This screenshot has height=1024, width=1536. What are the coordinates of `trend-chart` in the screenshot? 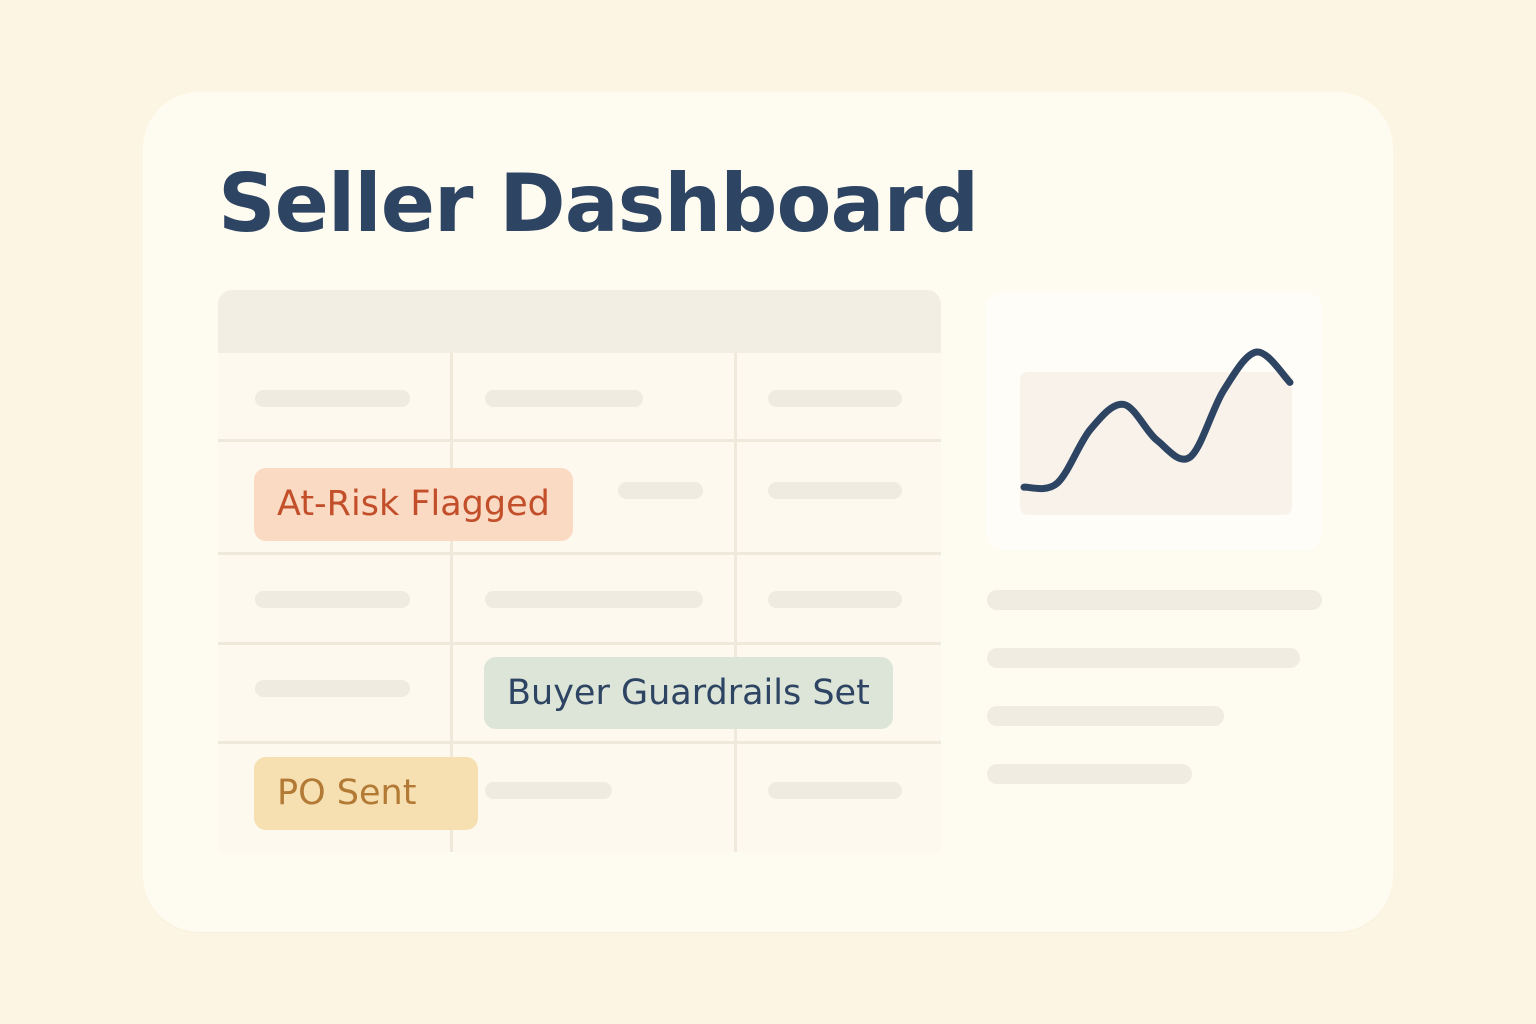 It's located at (1157, 431).